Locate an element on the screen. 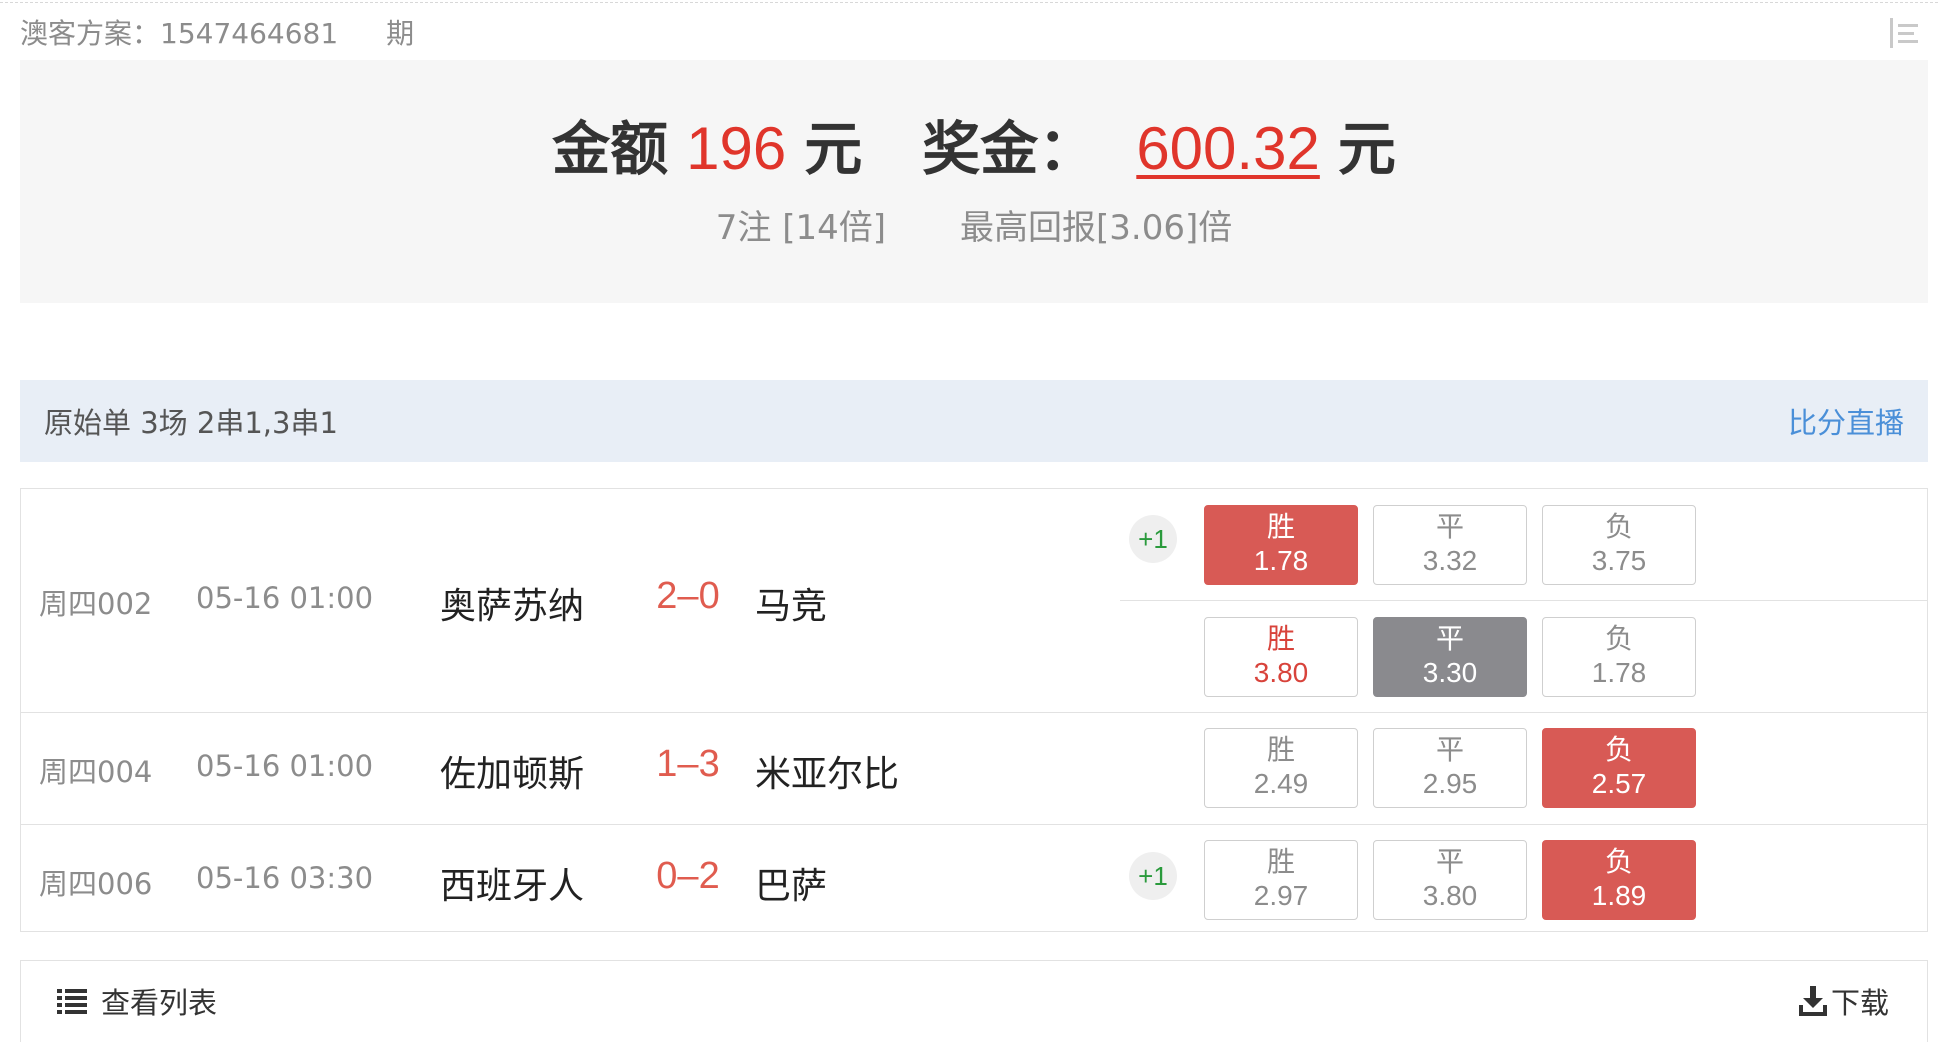 Image resolution: width=1938 pixels, height=1042 pixels. amount-value: 196 is located at coordinates (736, 148).